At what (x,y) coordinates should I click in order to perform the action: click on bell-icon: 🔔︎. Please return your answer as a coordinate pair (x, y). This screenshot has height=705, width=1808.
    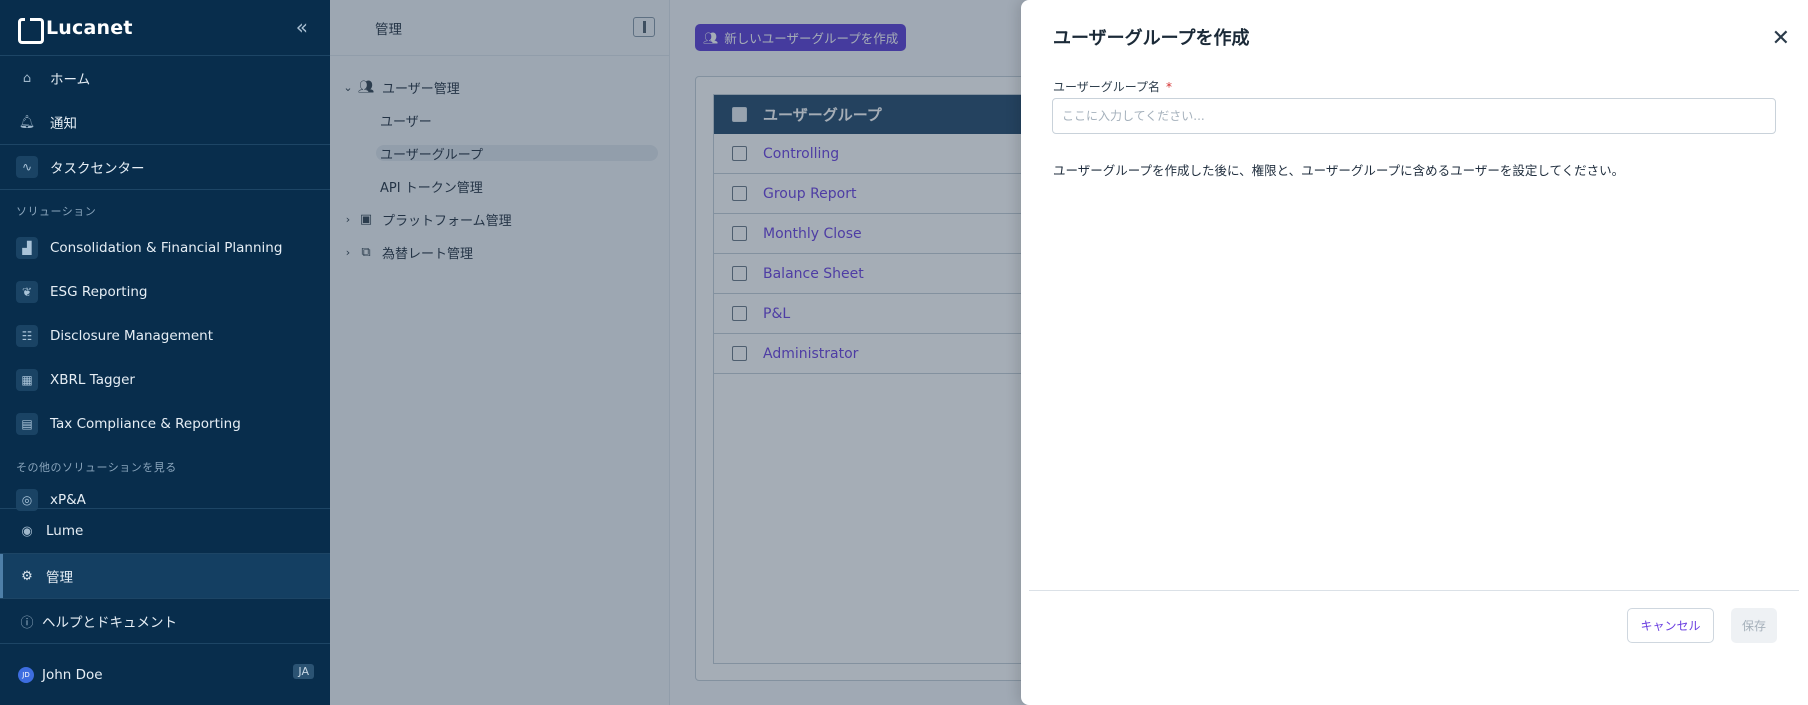
    Looking at the image, I should click on (27, 122).